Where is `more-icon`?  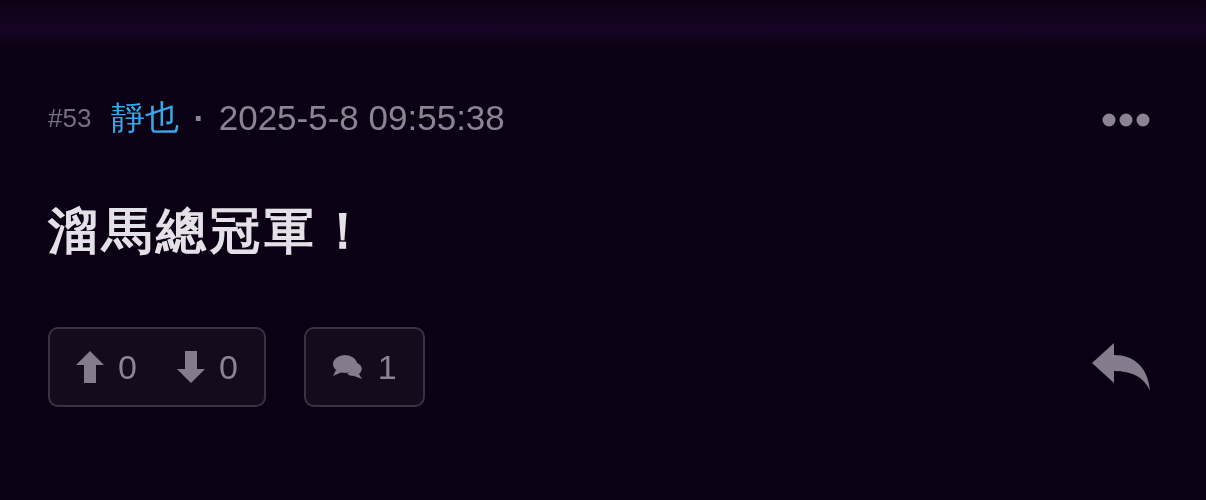
more-icon is located at coordinates (1126, 119).